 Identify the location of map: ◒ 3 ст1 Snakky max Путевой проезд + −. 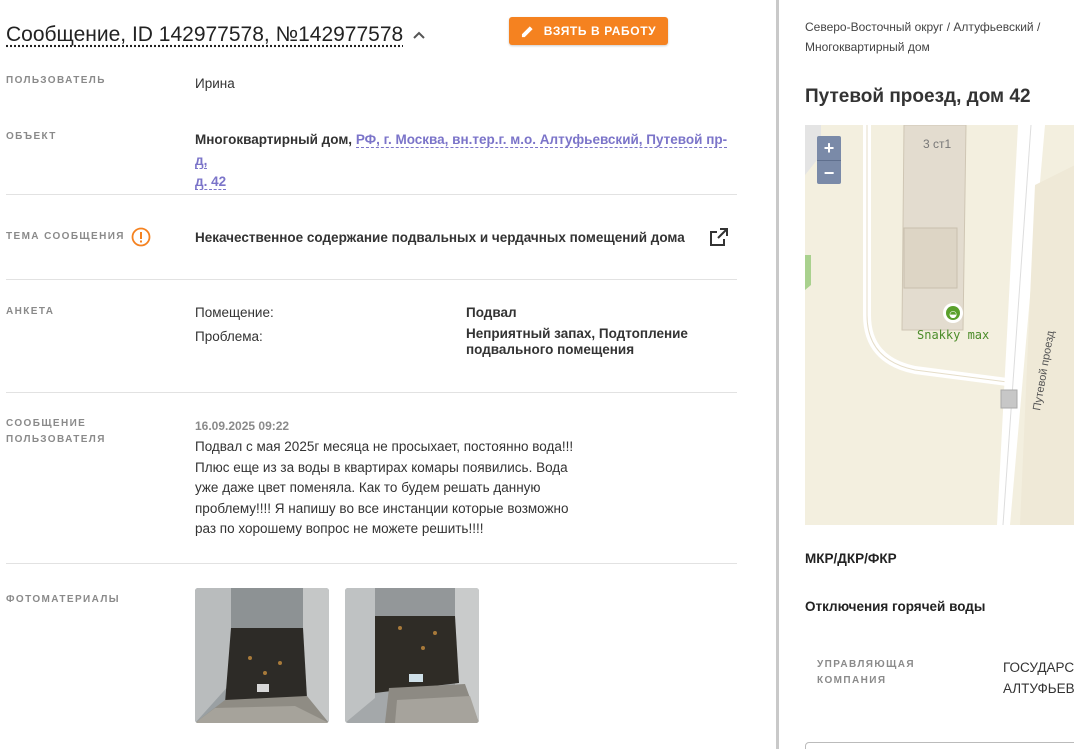
(939, 325).